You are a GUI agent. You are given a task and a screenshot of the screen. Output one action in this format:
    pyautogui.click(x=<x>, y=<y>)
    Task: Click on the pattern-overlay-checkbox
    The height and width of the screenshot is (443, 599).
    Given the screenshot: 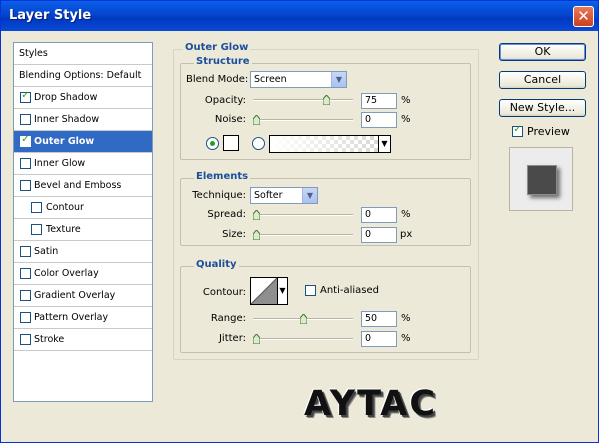 What is the action you would take?
    pyautogui.click(x=25, y=317)
    